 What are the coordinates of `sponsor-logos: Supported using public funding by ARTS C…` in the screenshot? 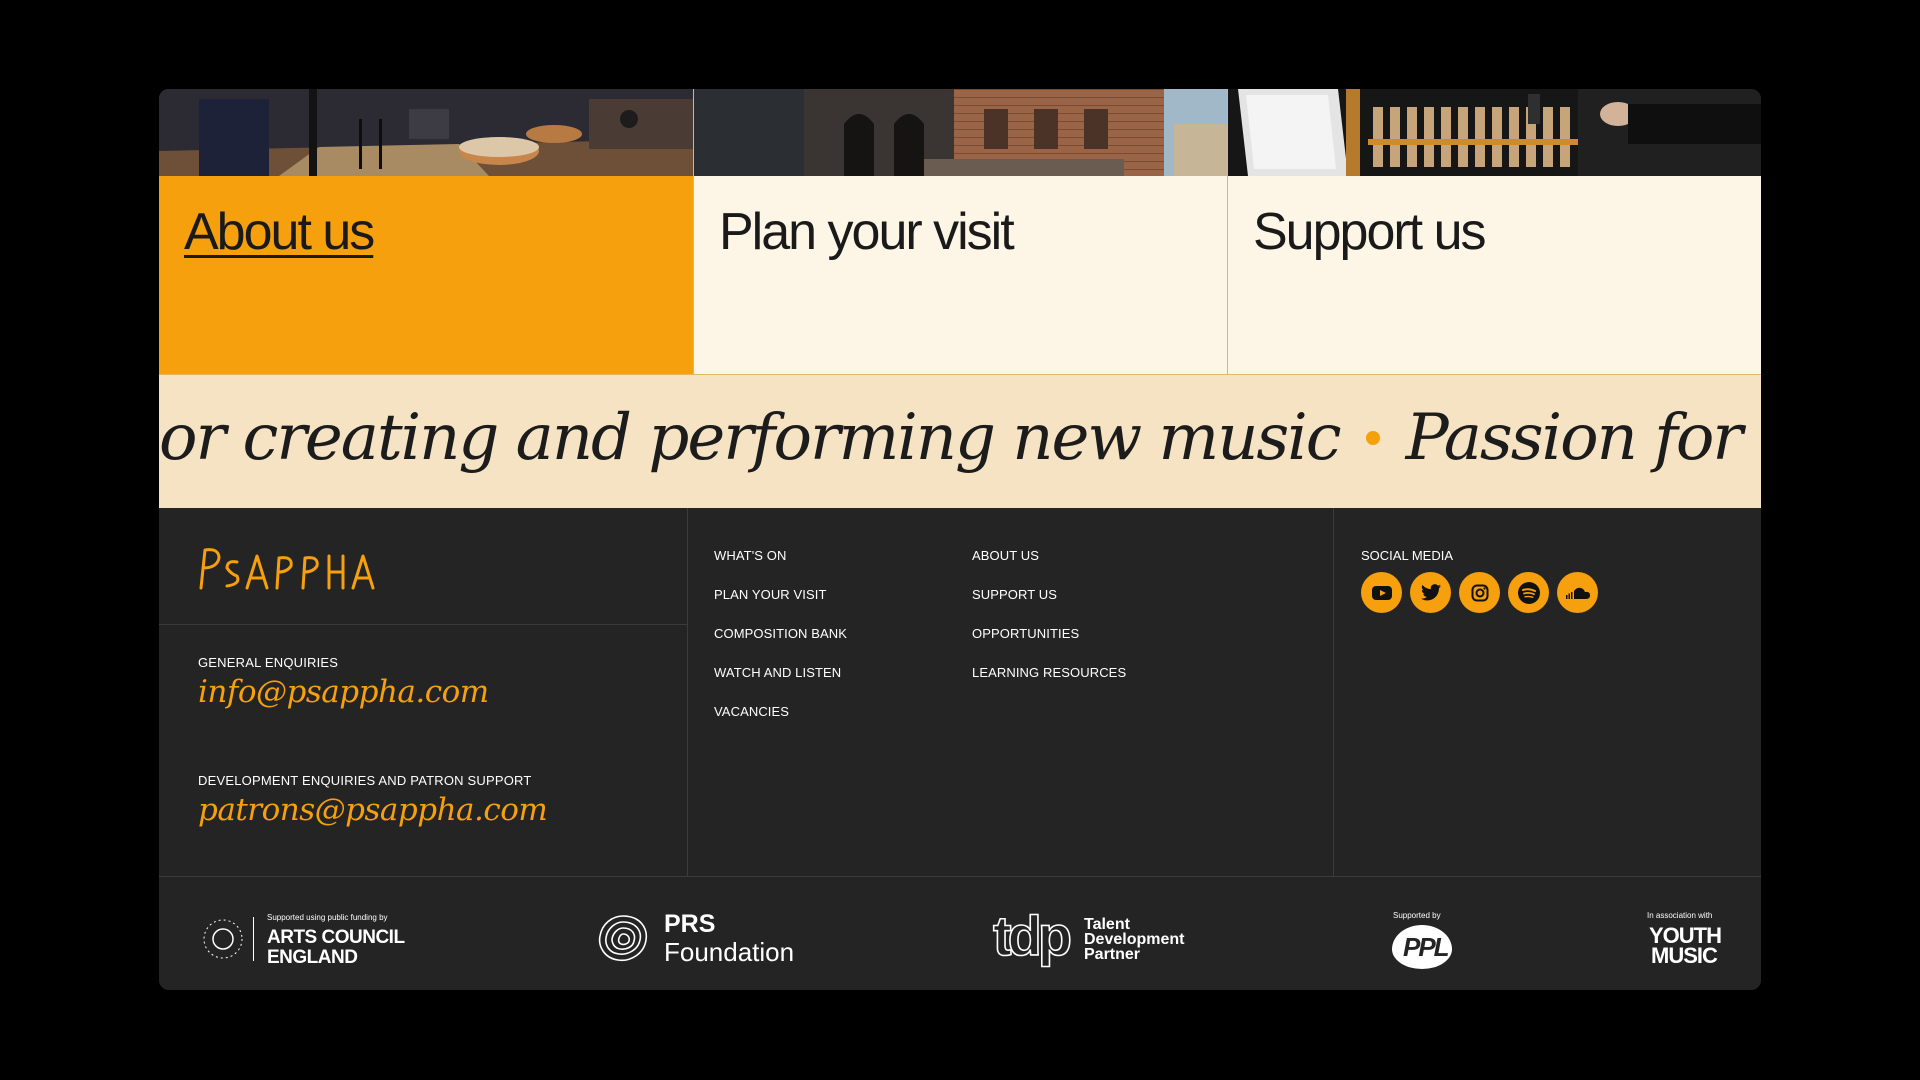 It's located at (960, 933).